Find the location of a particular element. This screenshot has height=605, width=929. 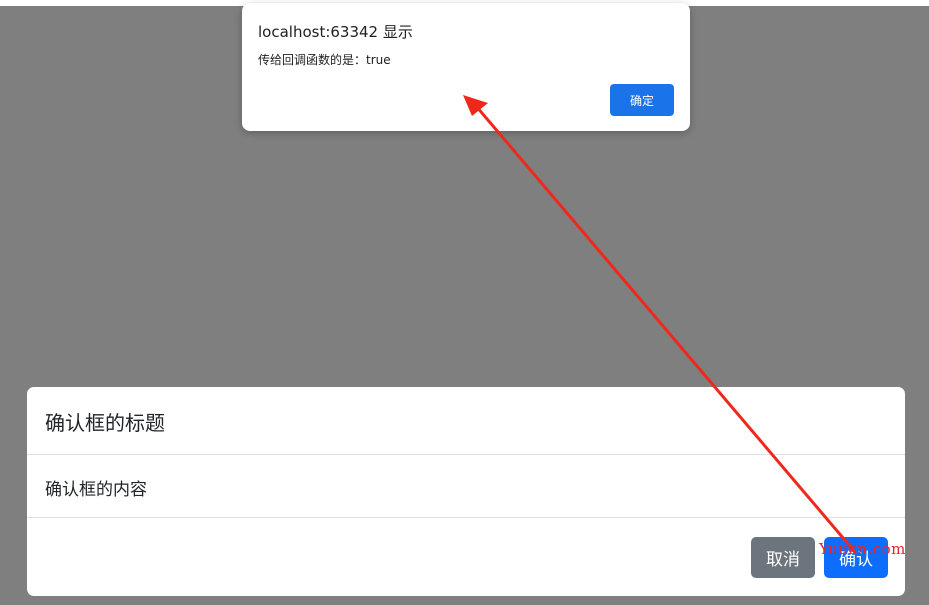

modal-title: 确认框的标题 is located at coordinates (105, 423).